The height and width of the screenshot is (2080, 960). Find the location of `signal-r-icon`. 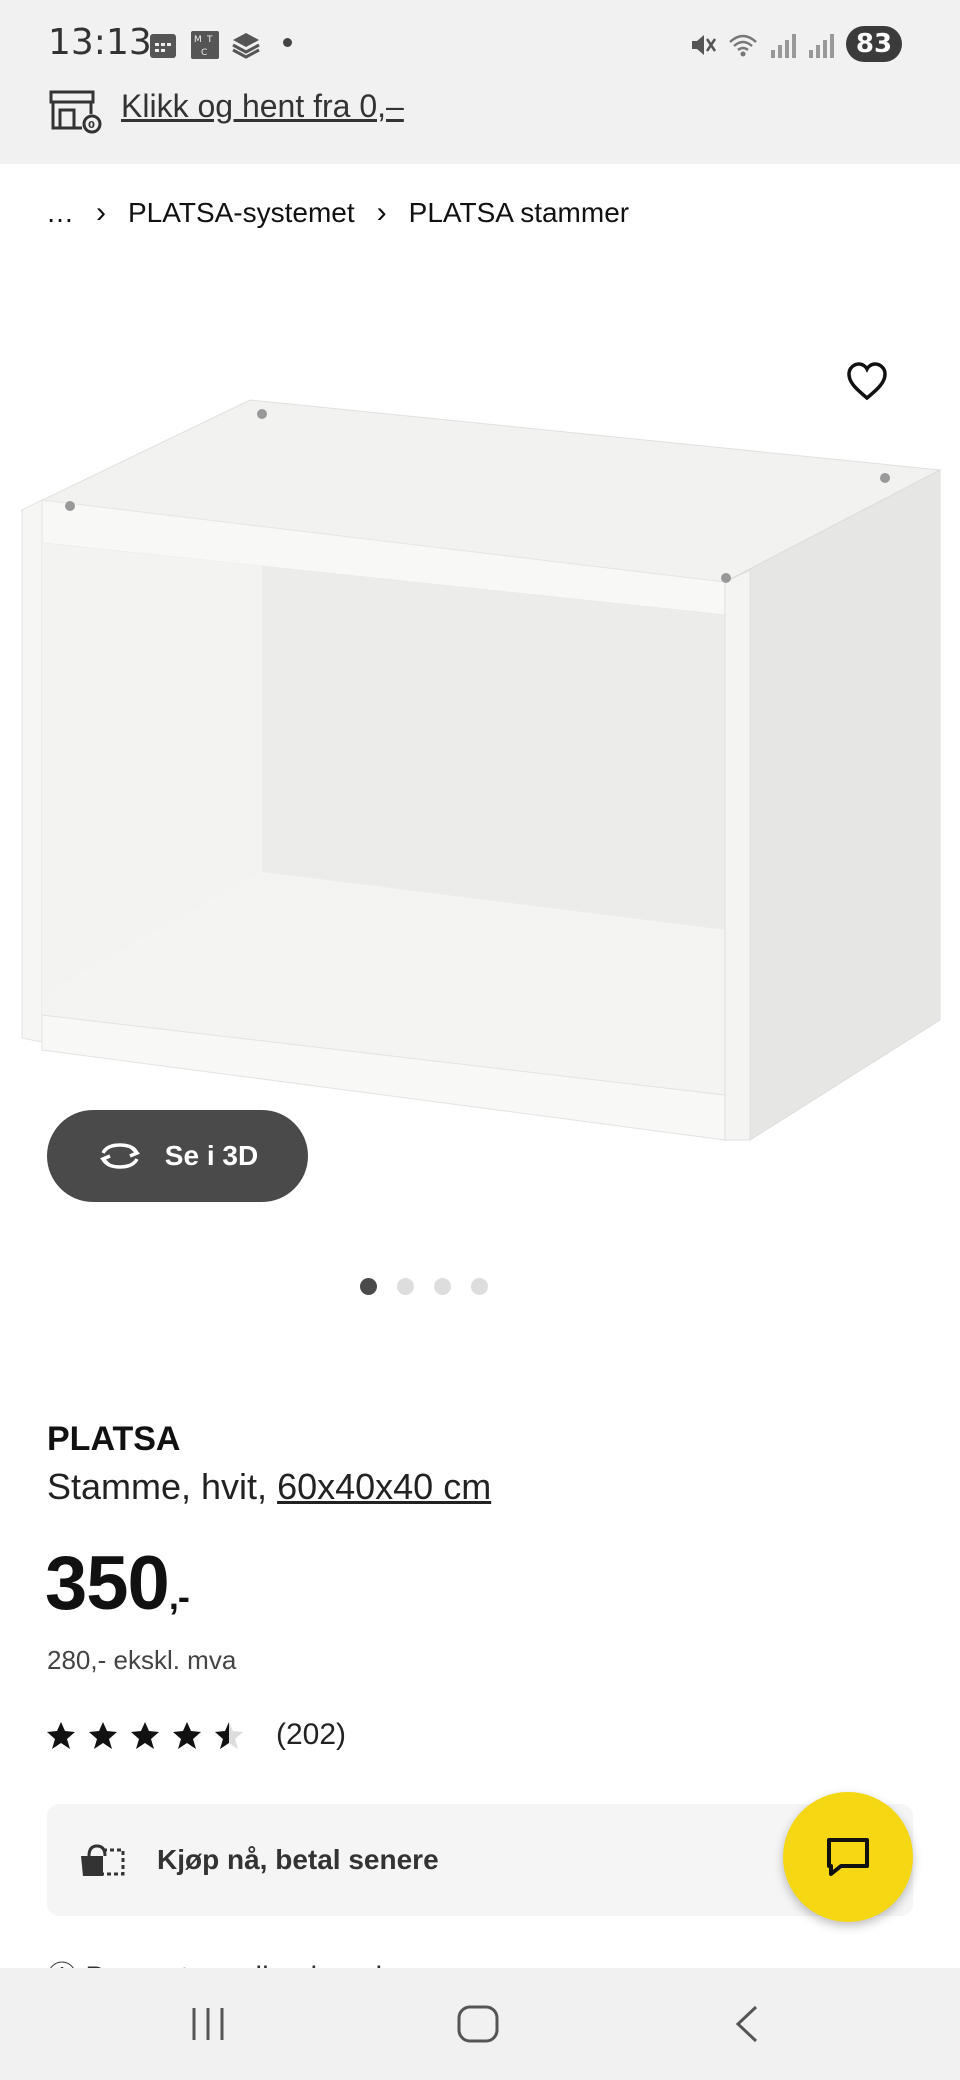

signal-r-icon is located at coordinates (821, 46).